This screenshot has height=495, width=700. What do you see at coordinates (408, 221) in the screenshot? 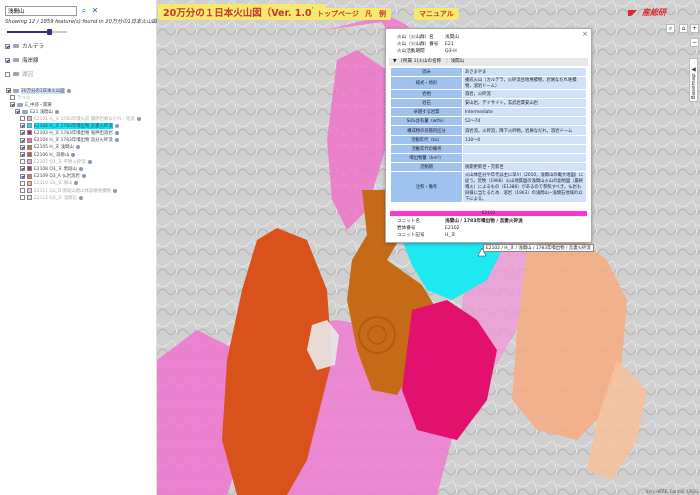
I see `unit-key: ユニット名` at bounding box center [408, 221].